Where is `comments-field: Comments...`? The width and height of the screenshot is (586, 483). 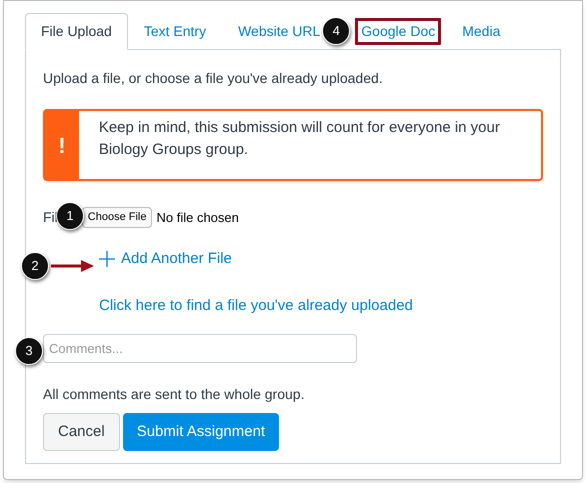
comments-field: Comments... is located at coordinates (200, 348).